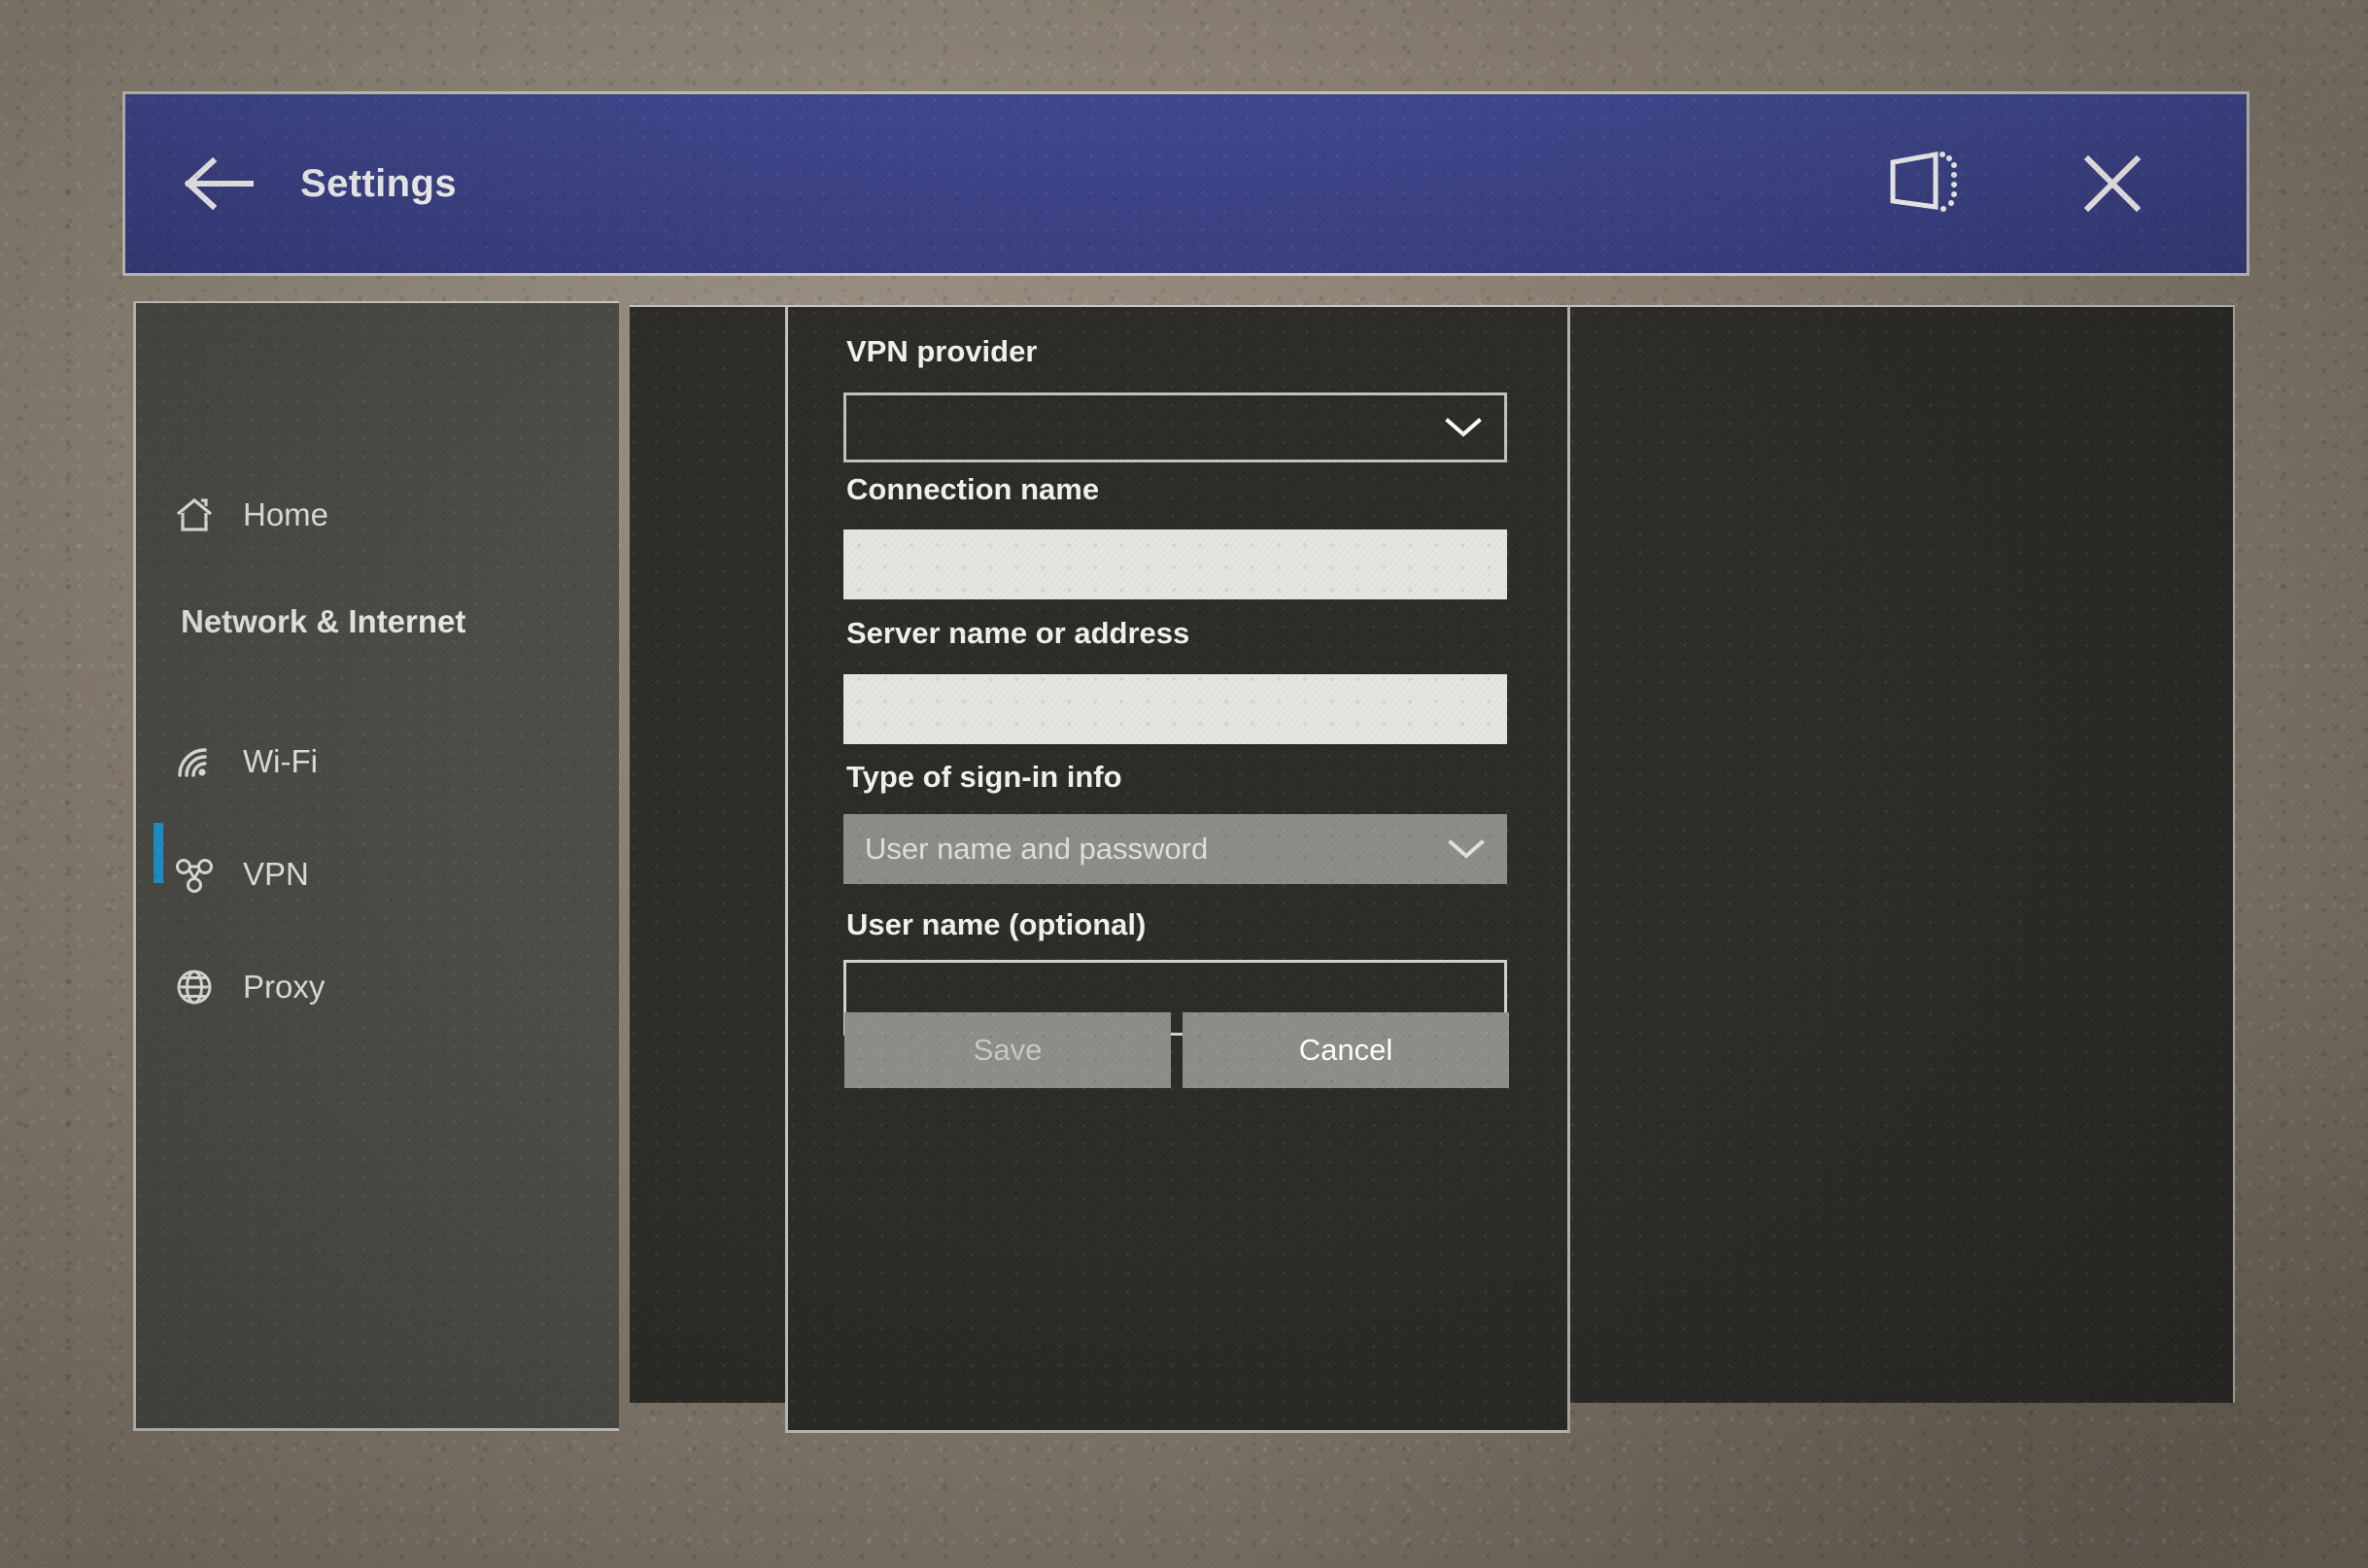 This screenshot has width=2368, height=1568. What do you see at coordinates (194, 514) in the screenshot?
I see `home-icon` at bounding box center [194, 514].